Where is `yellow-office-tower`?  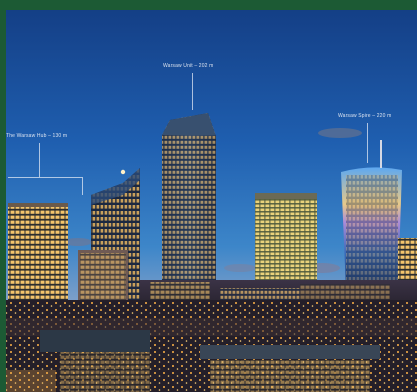 yellow-office-tower is located at coordinates (286, 243).